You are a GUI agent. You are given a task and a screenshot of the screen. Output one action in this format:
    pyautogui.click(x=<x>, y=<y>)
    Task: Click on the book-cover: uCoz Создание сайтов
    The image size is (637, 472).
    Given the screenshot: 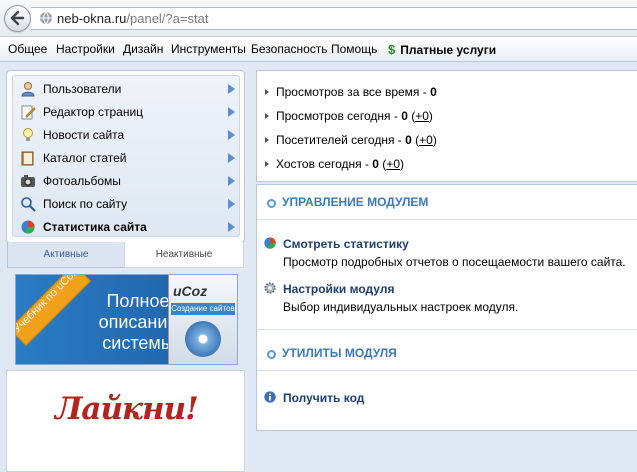 What is the action you would take?
    pyautogui.click(x=202, y=319)
    